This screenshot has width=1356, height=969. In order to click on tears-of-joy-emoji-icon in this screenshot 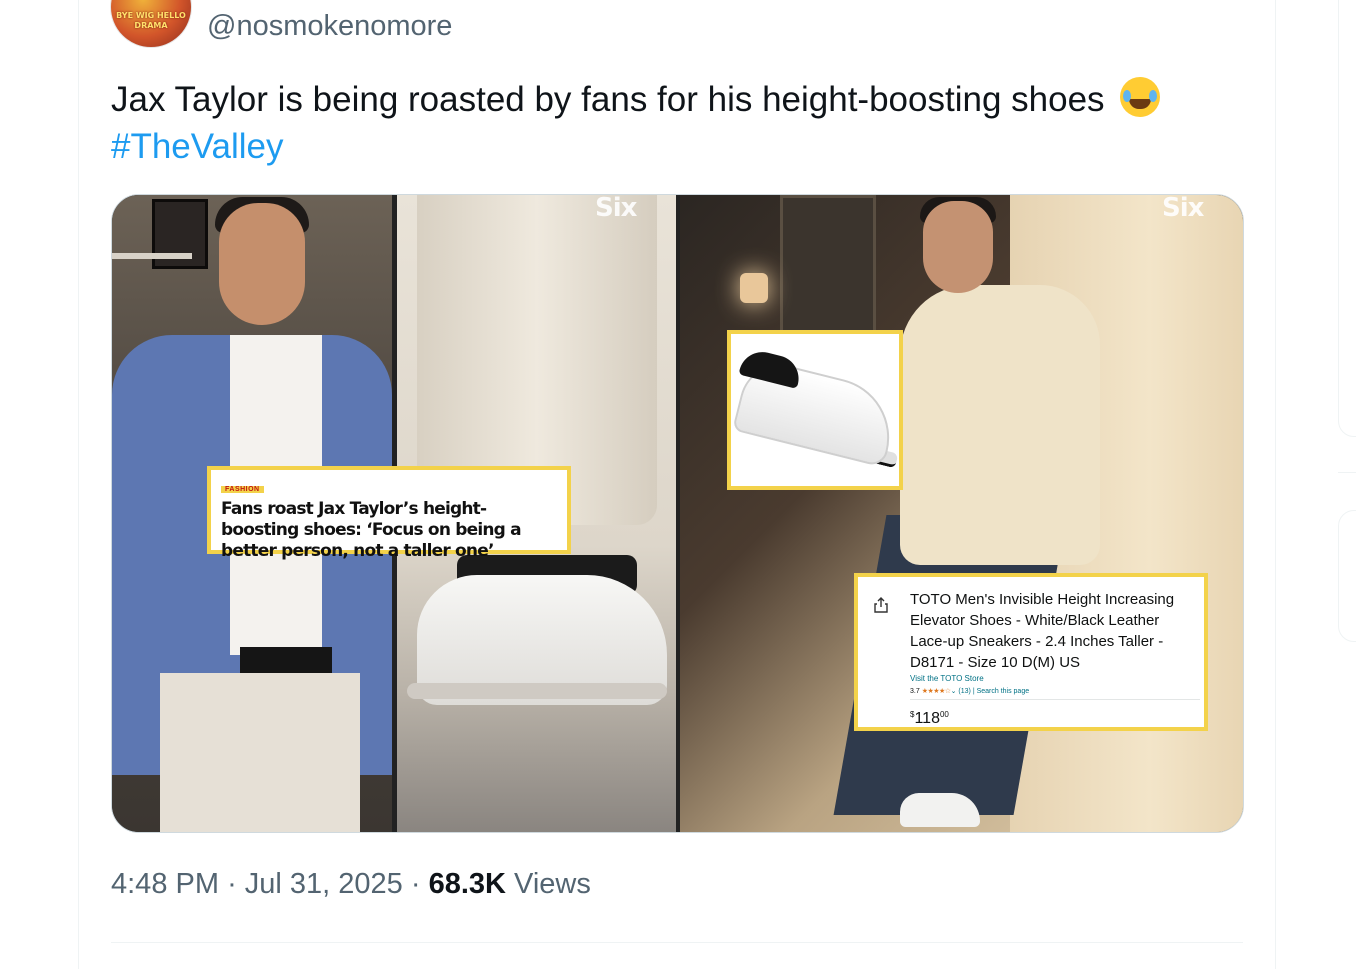, I will do `click(1140, 97)`.